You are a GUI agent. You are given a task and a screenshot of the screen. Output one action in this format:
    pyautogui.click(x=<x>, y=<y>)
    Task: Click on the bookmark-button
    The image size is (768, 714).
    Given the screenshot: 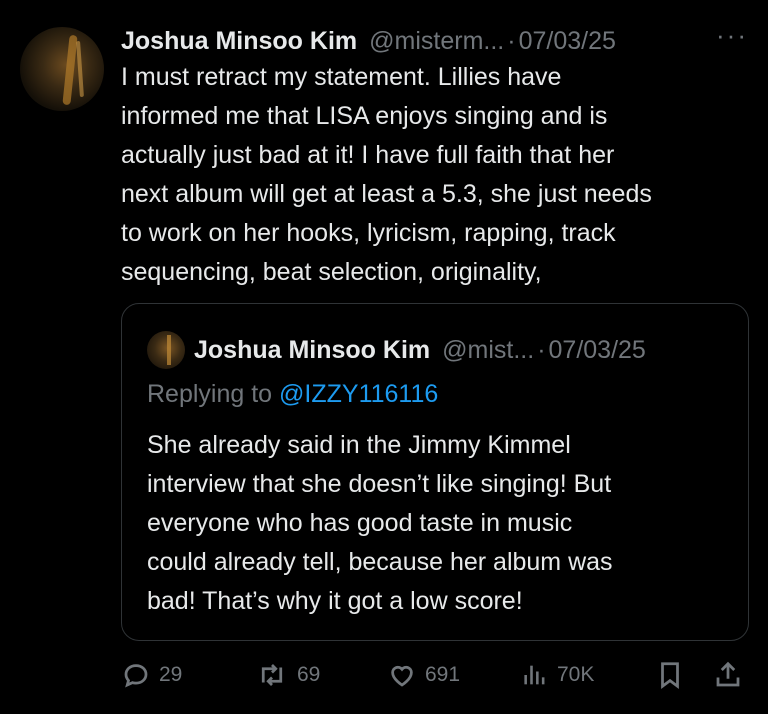 What is the action you would take?
    pyautogui.click(x=670, y=675)
    